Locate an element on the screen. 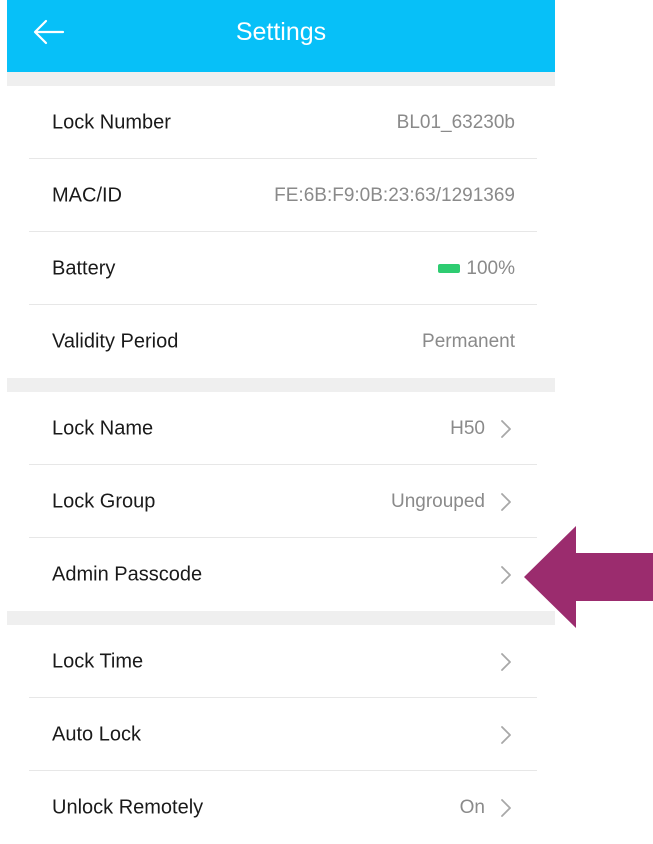  pointer-arrow-icon is located at coordinates (588, 577).